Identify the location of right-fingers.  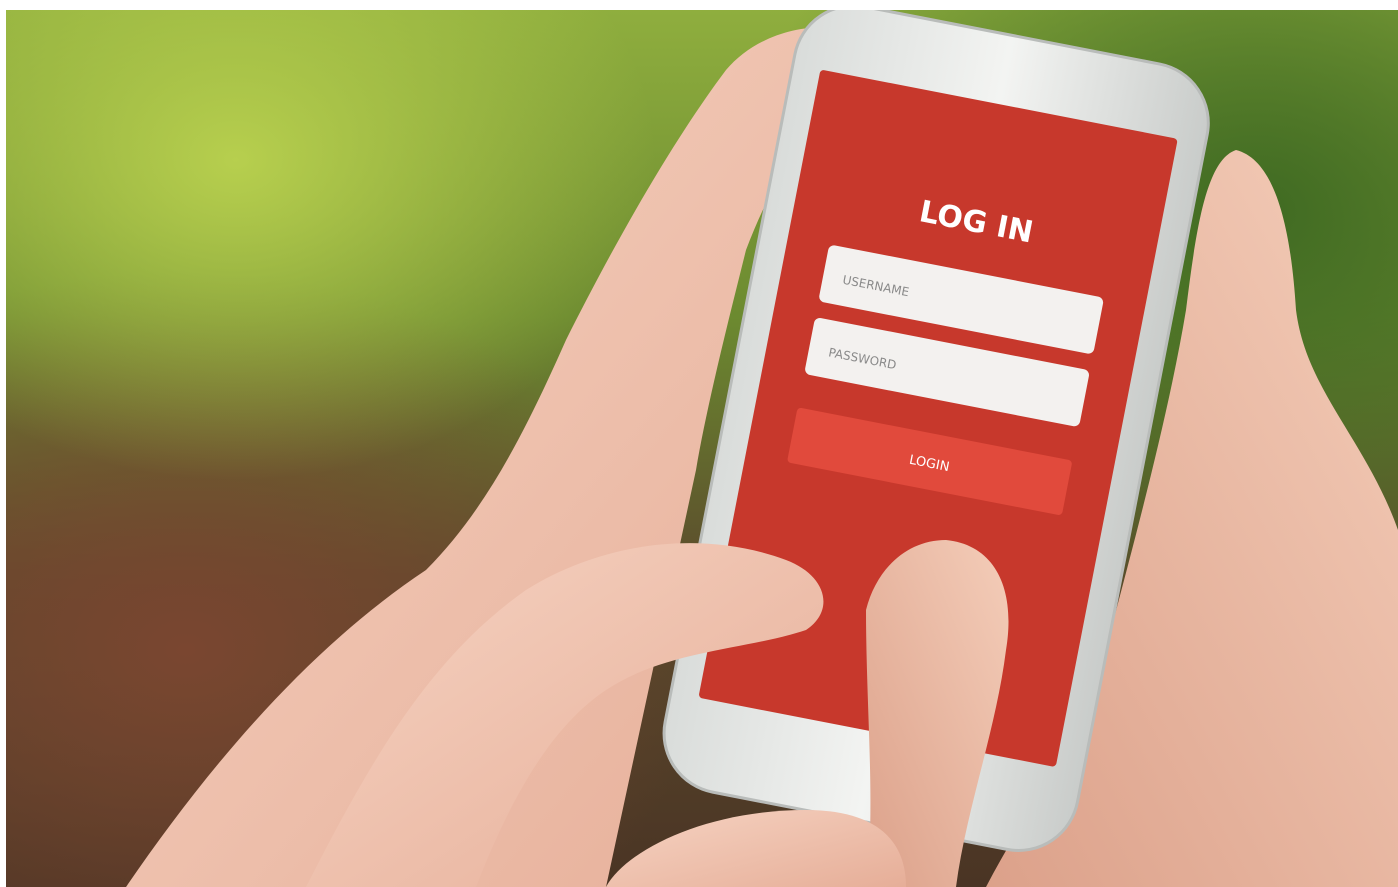
(756, 848).